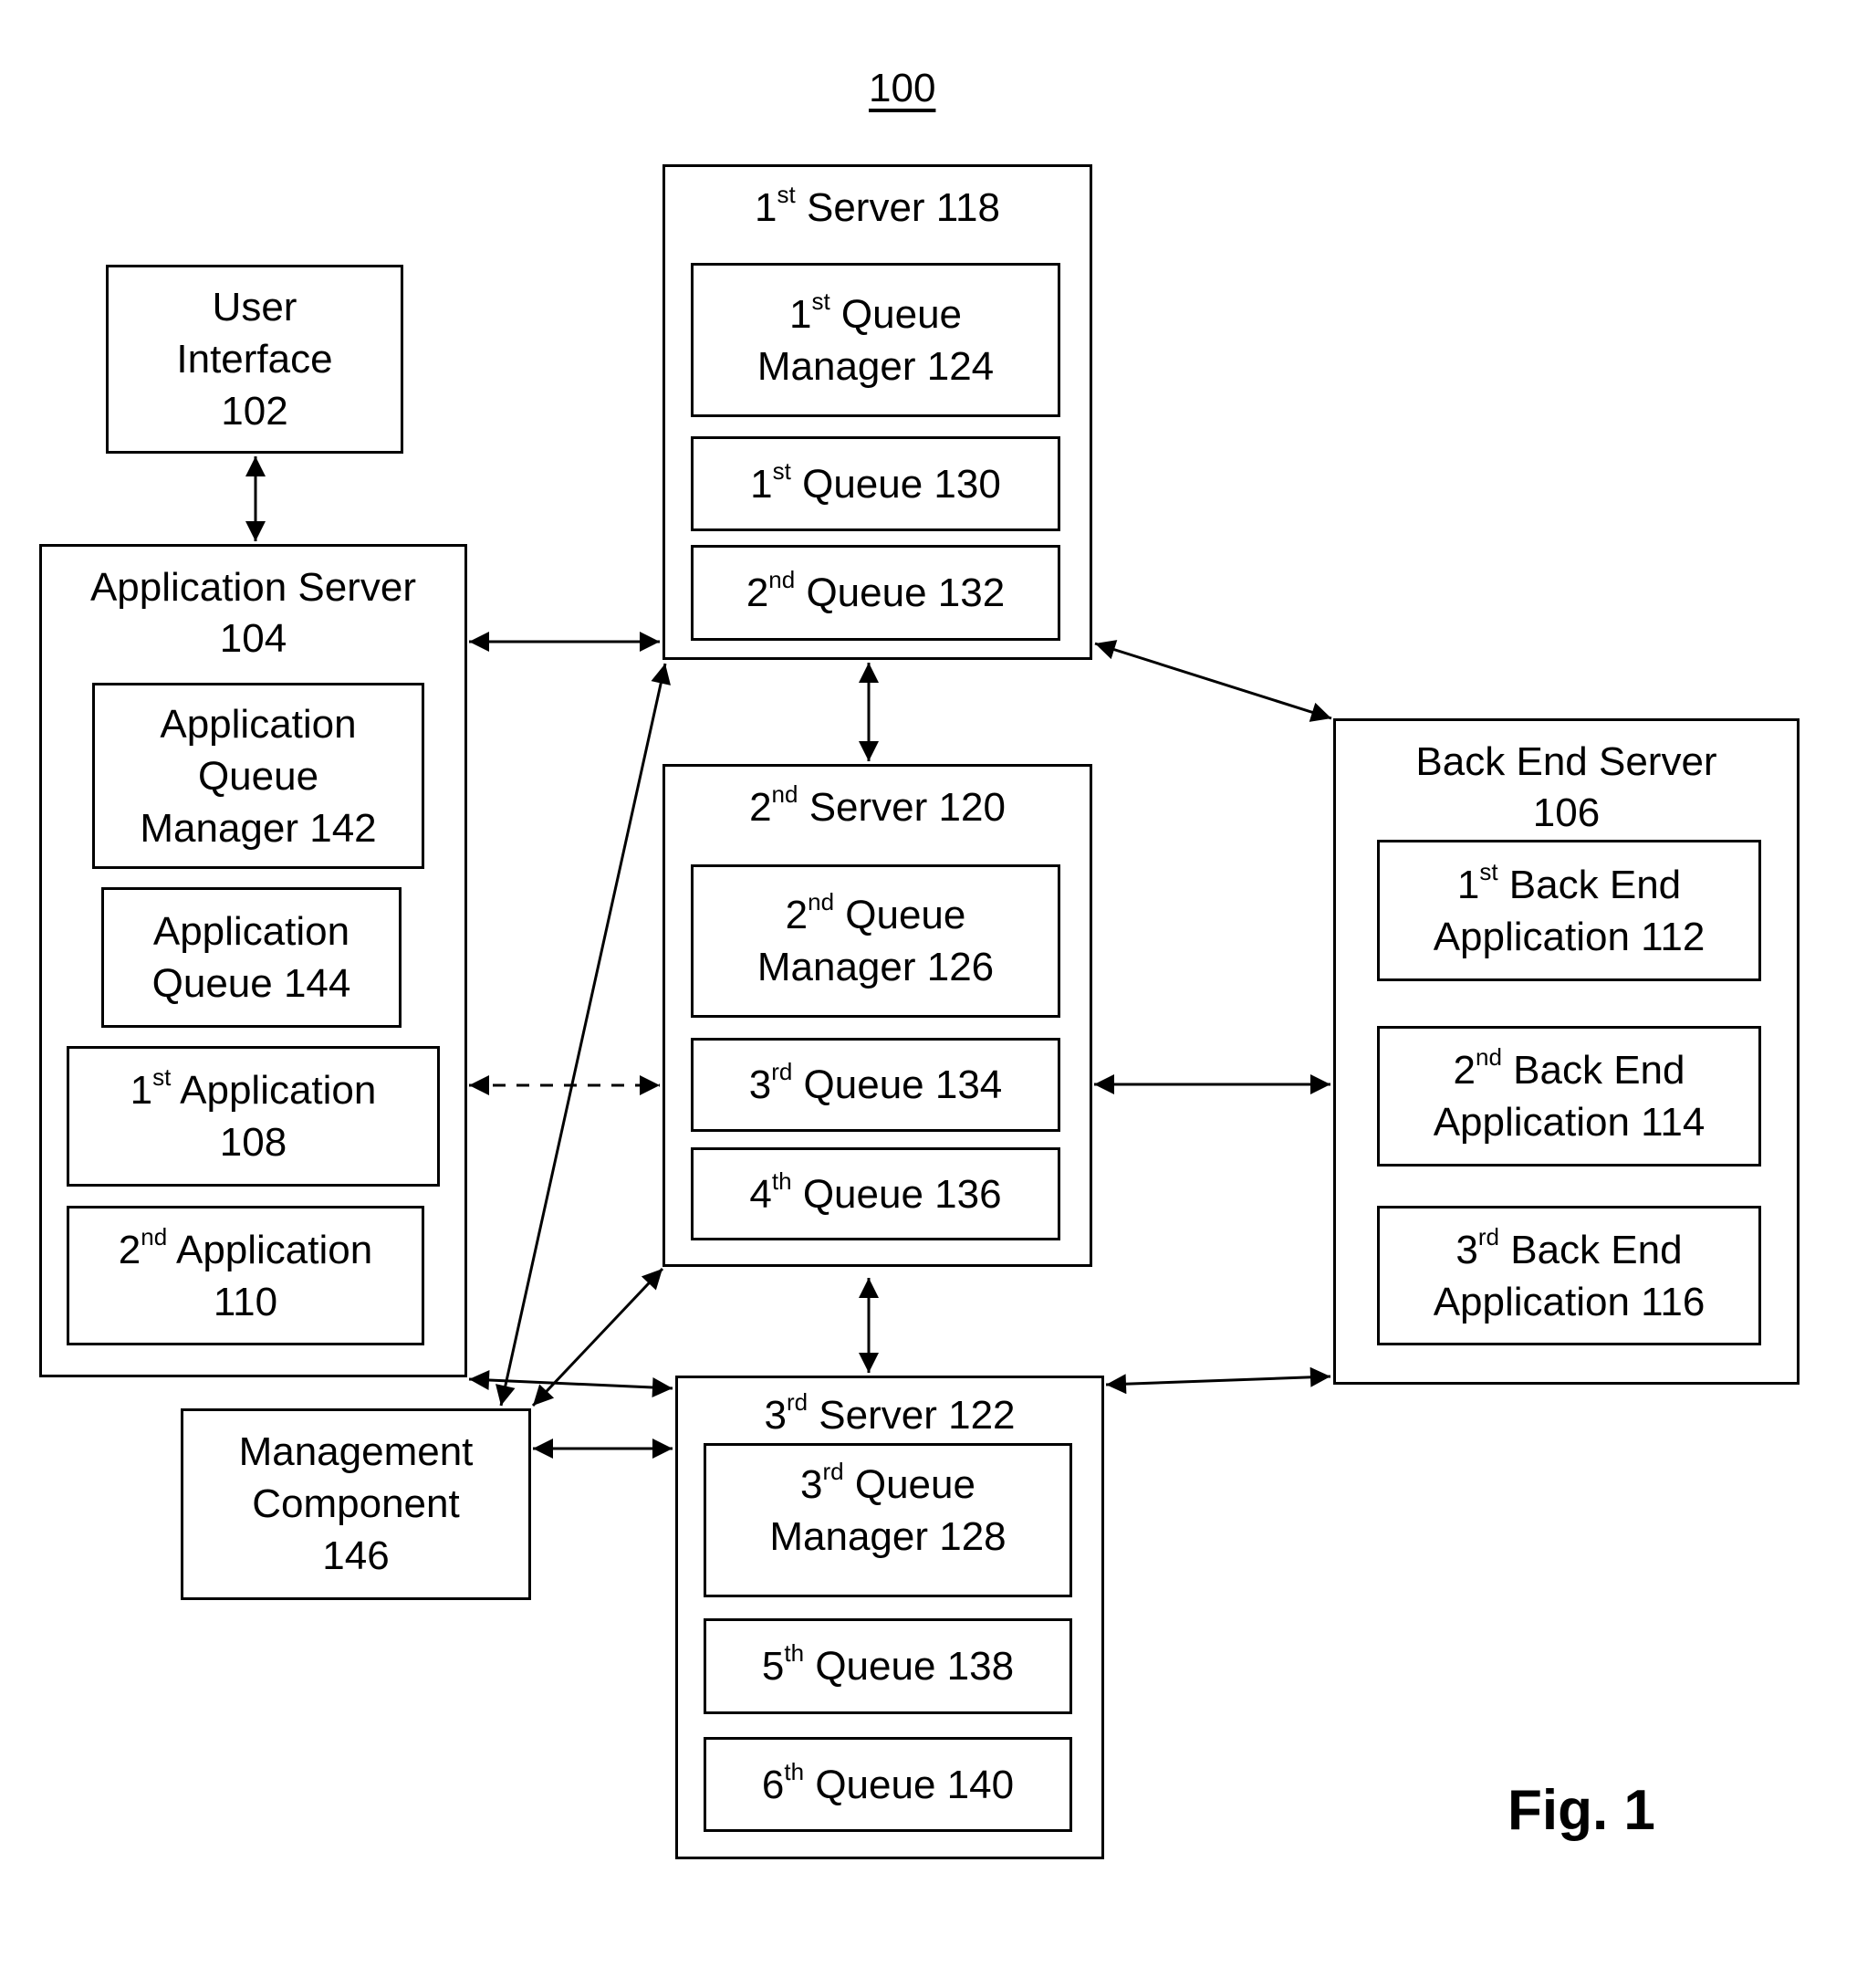 Image resolution: width=1857 pixels, height=1988 pixels. Describe the element at coordinates (888, 1784) in the screenshot. I see `sixth-queue-box: 6th Queue 140` at that location.